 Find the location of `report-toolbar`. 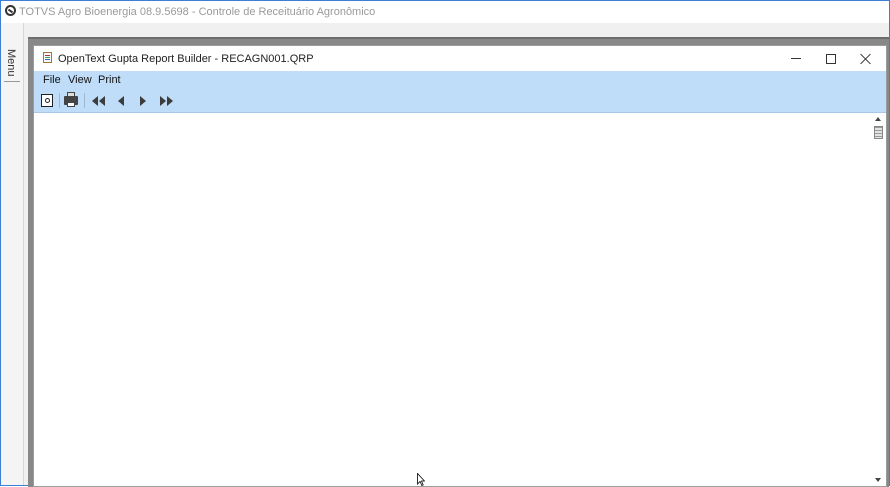

report-toolbar is located at coordinates (460, 101).